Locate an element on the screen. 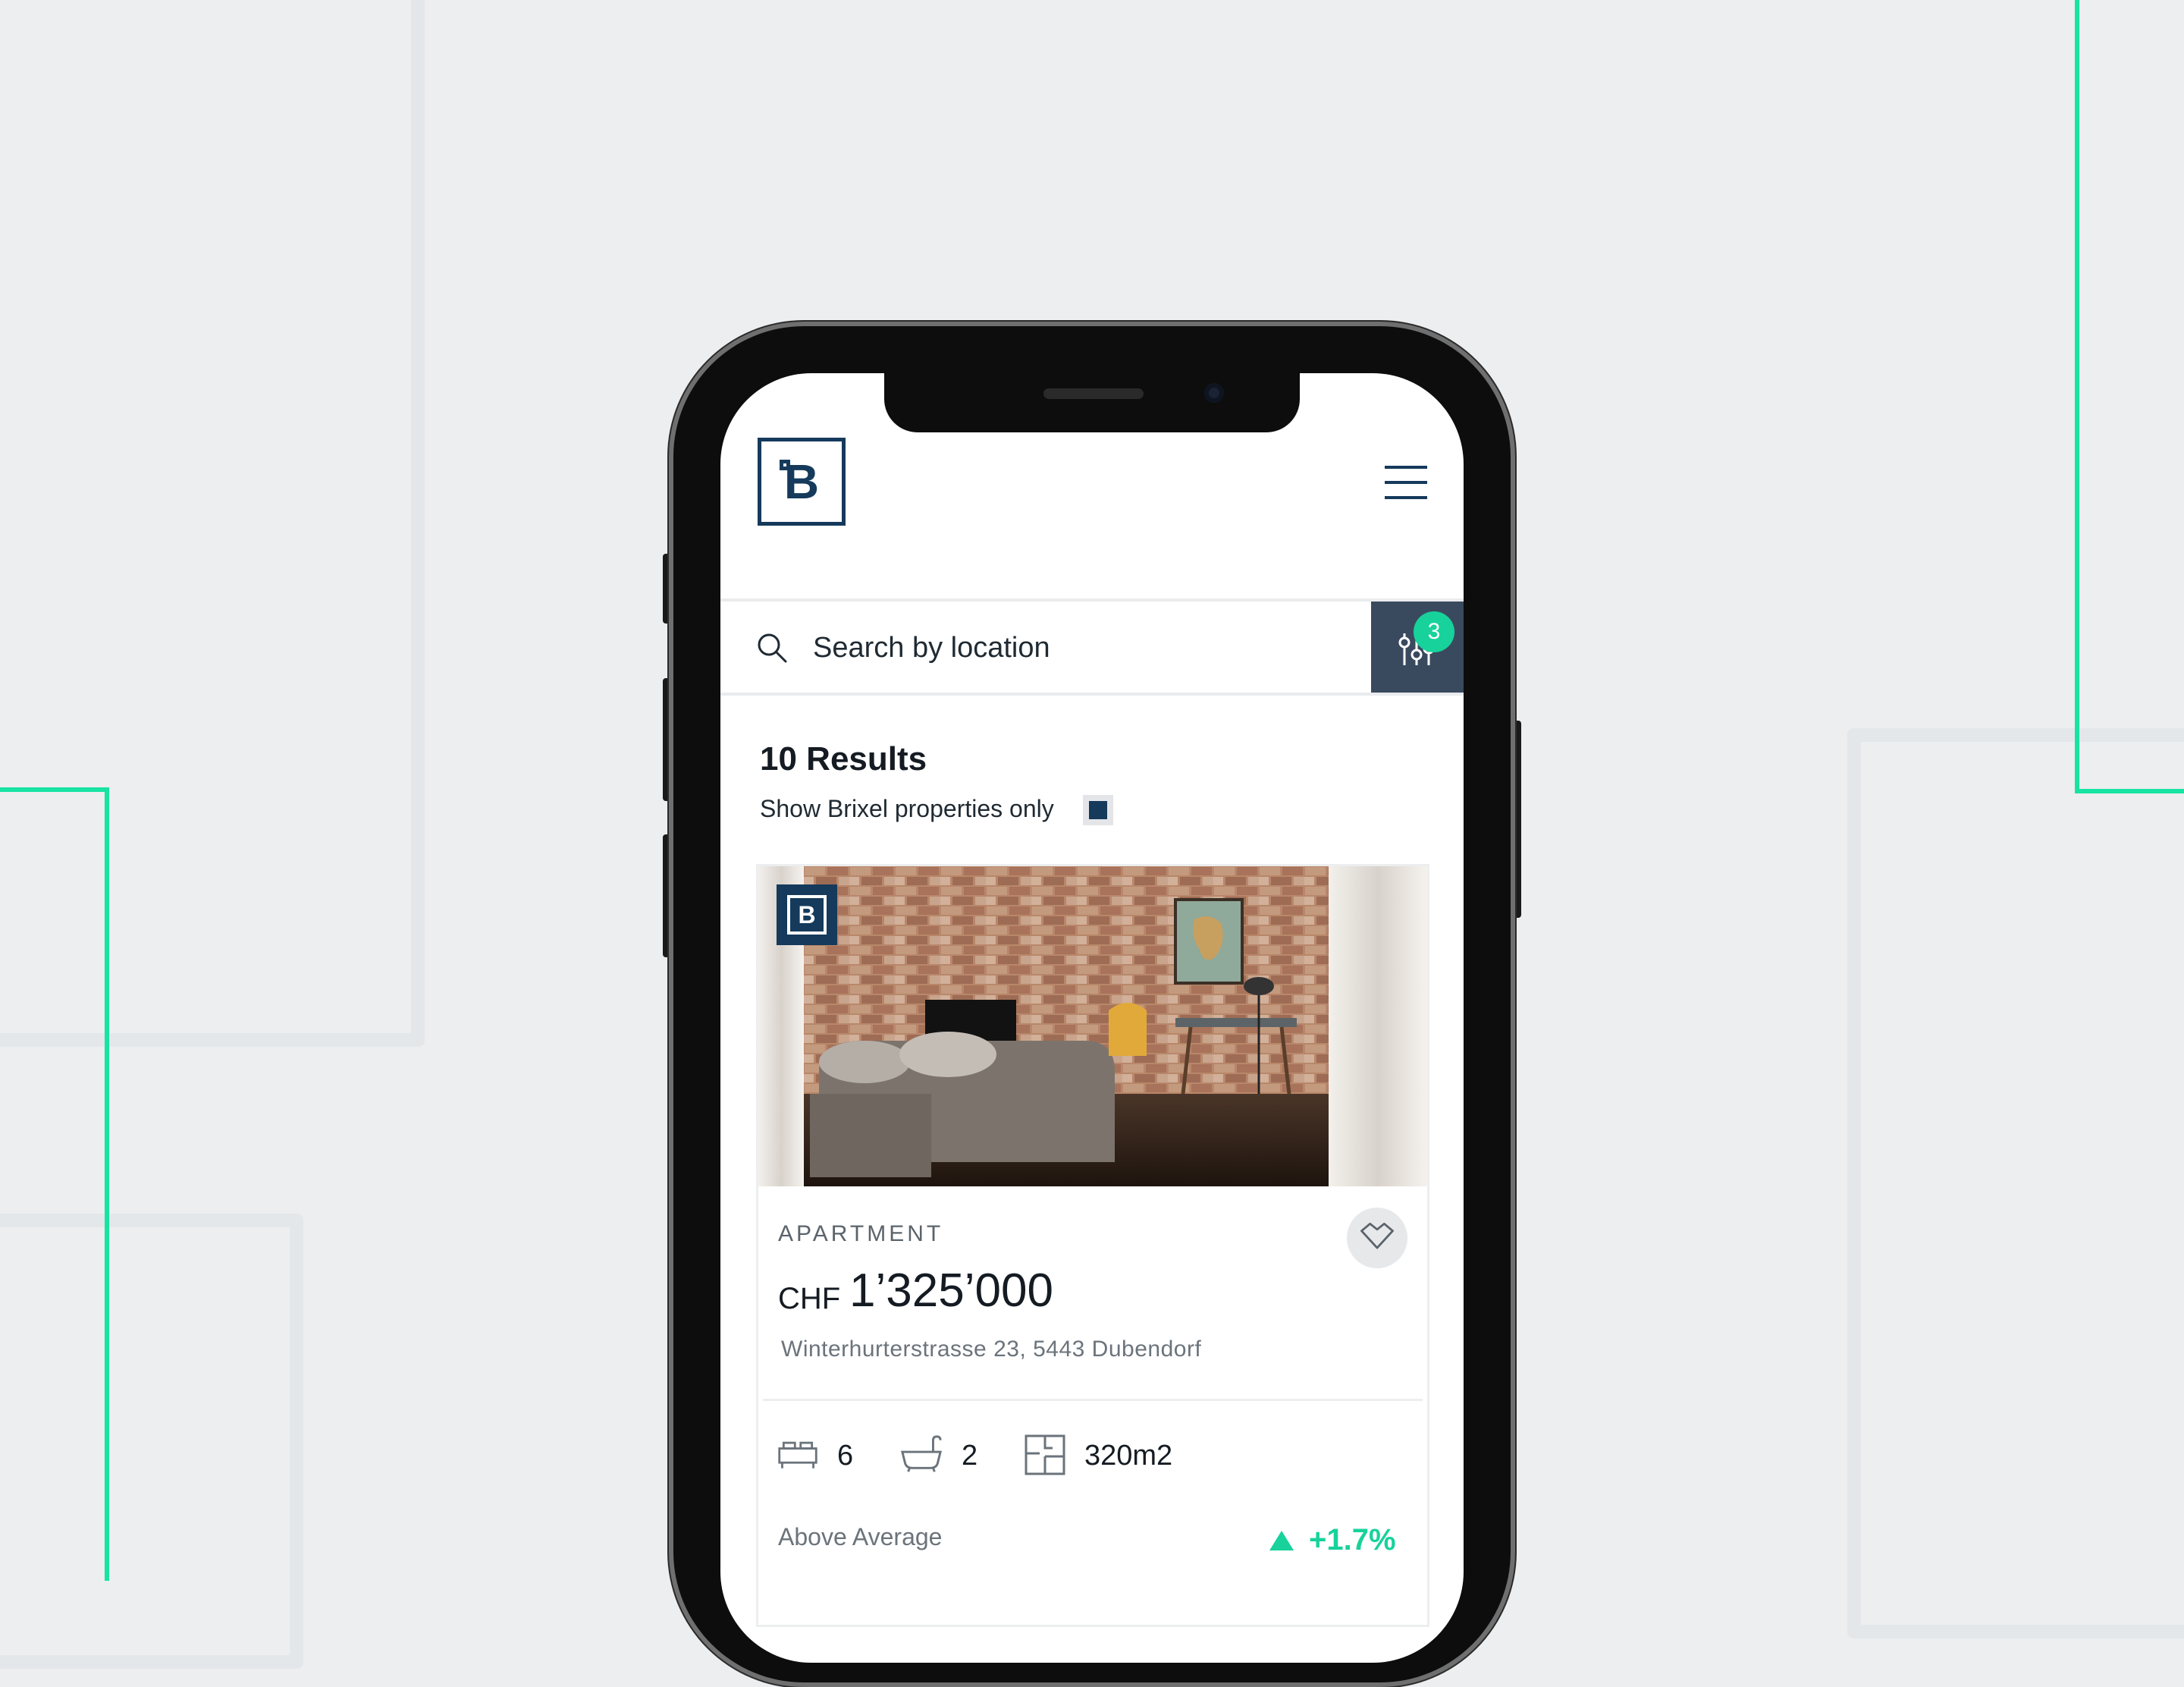  results-count: 10 Results is located at coordinates (843, 759).